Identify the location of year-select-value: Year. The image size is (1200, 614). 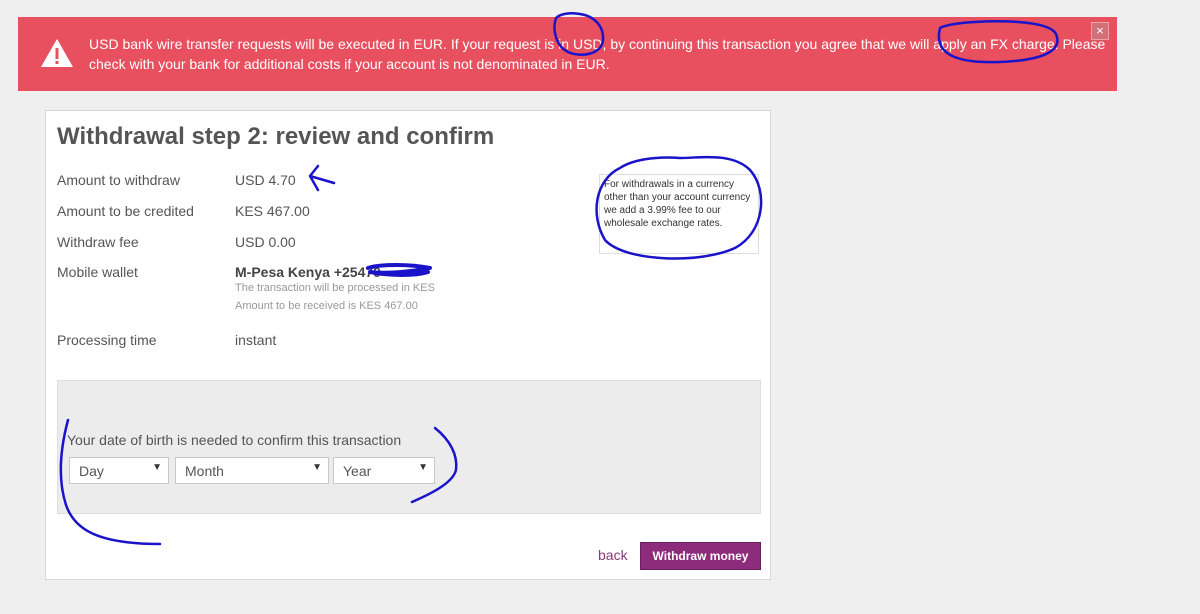
(357, 471).